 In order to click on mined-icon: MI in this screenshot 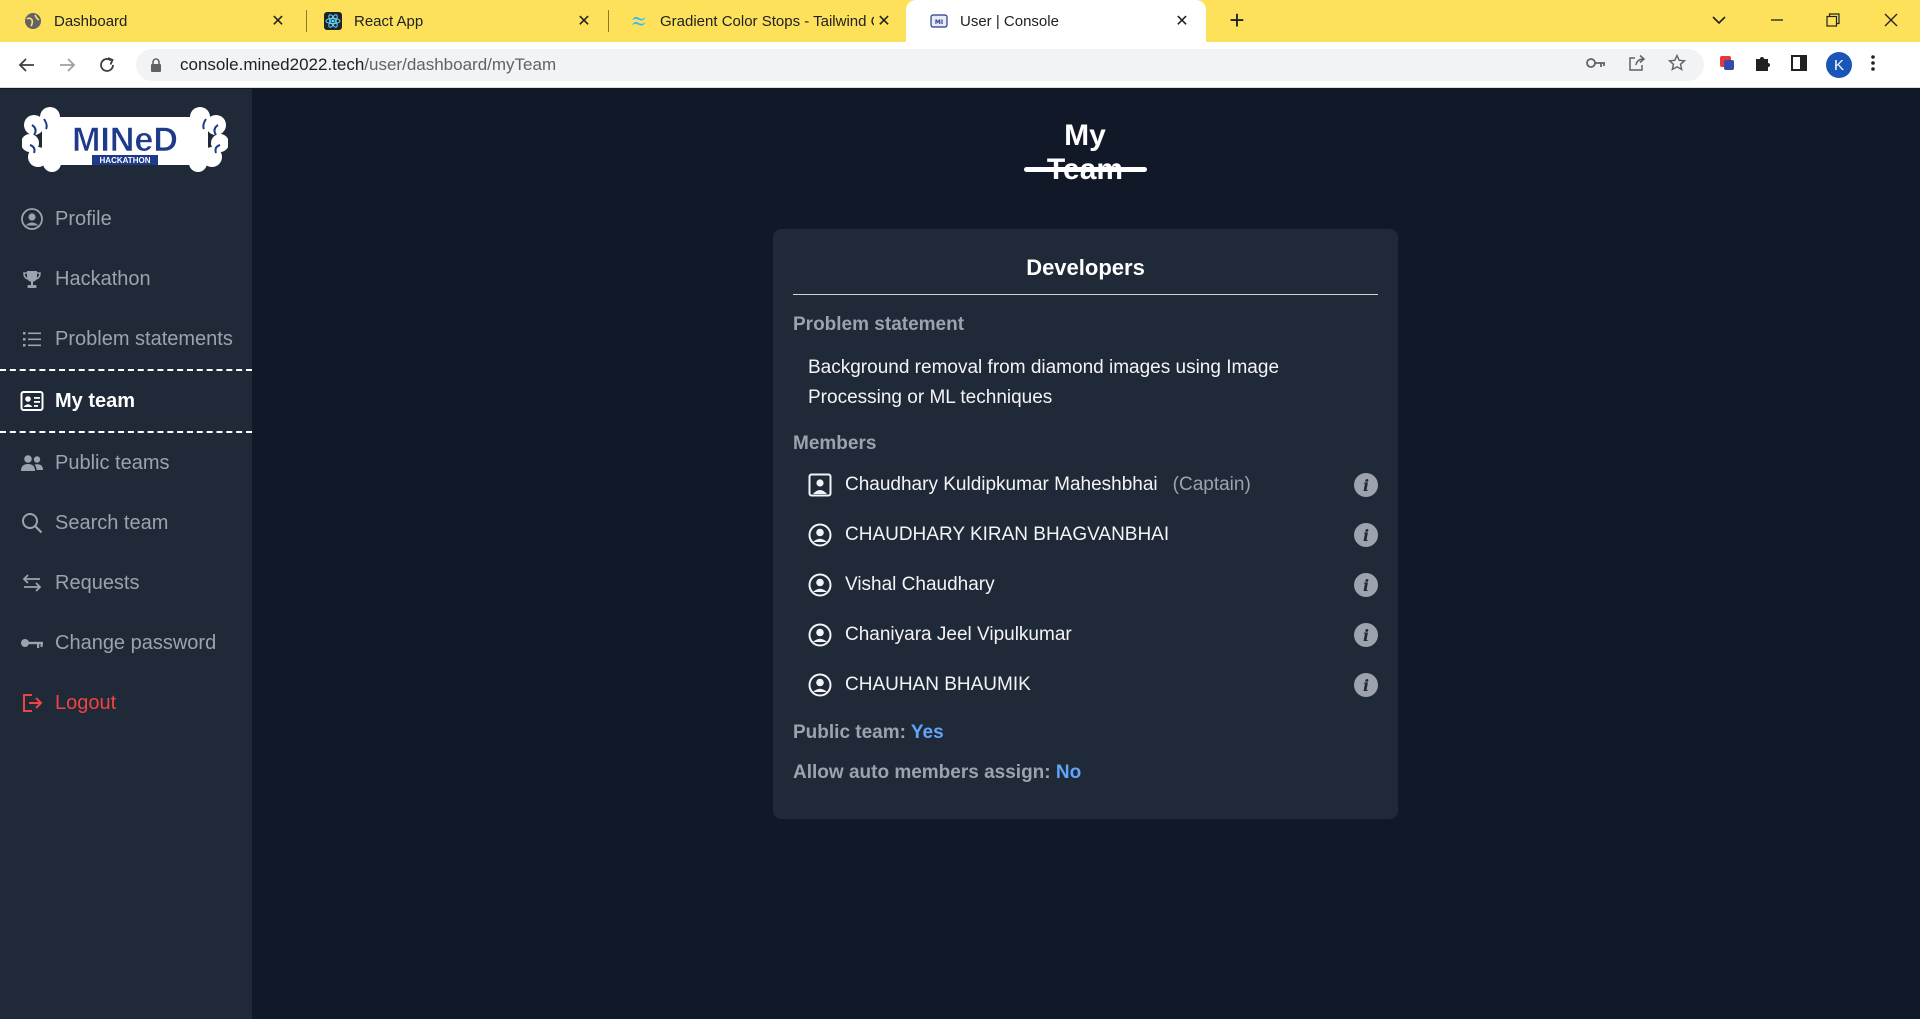, I will do `click(939, 21)`.